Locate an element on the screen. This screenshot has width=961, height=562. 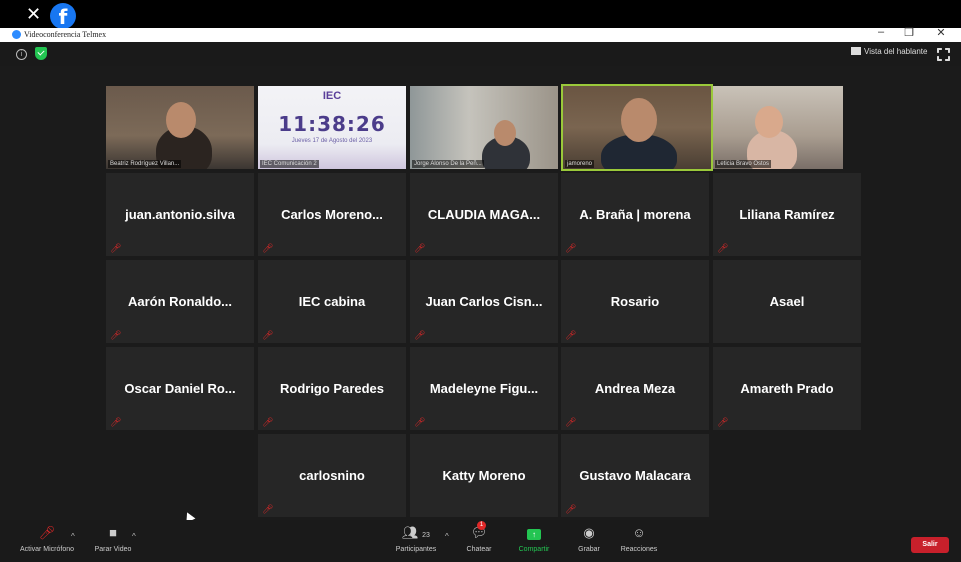
participant-name: Rodrigo Paredes is located at coordinates (332, 388).